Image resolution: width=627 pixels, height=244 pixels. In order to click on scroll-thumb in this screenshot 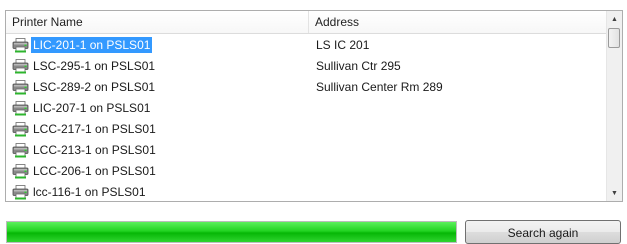, I will do `click(614, 38)`.